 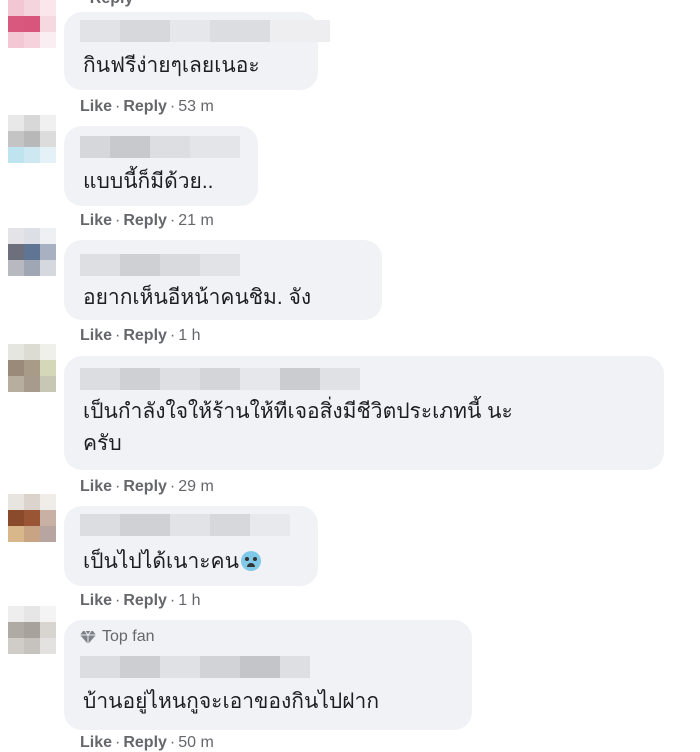 I want to click on comment-timestamp: 21 m, so click(x=196, y=220).